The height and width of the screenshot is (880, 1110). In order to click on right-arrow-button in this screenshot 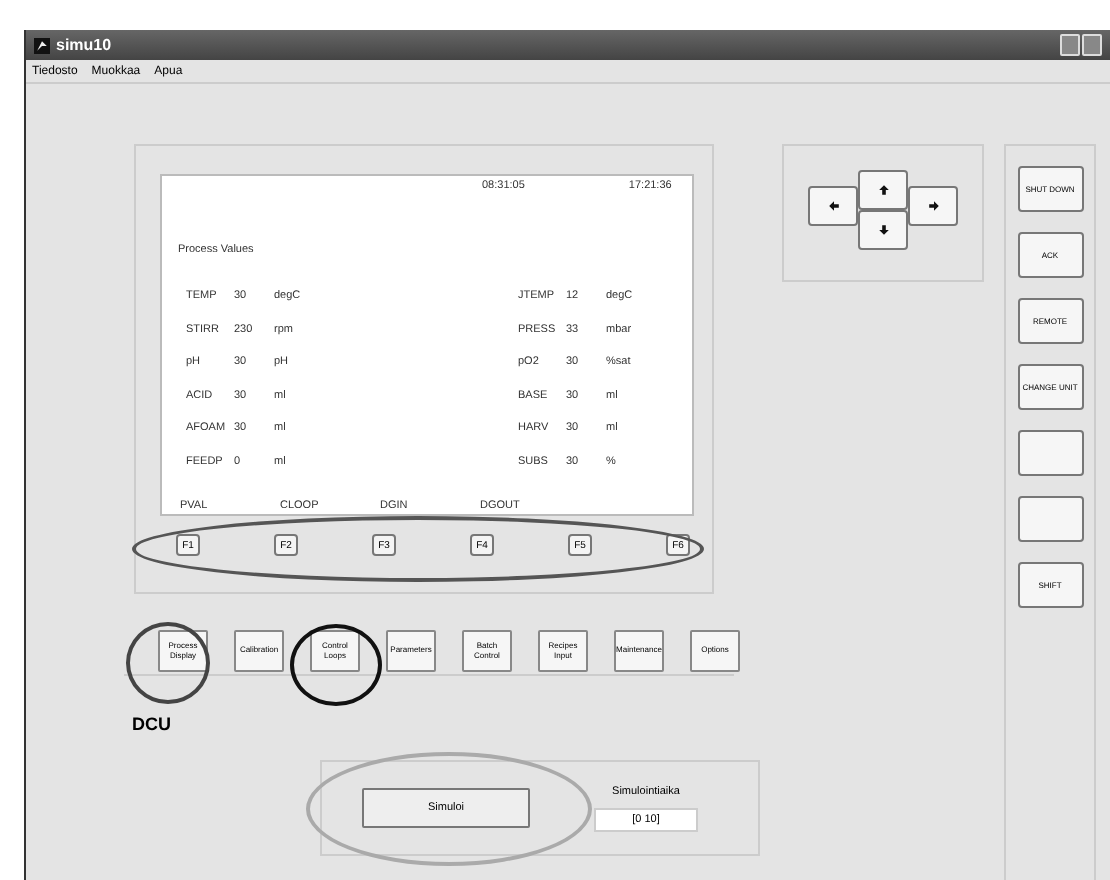, I will do `click(933, 206)`.